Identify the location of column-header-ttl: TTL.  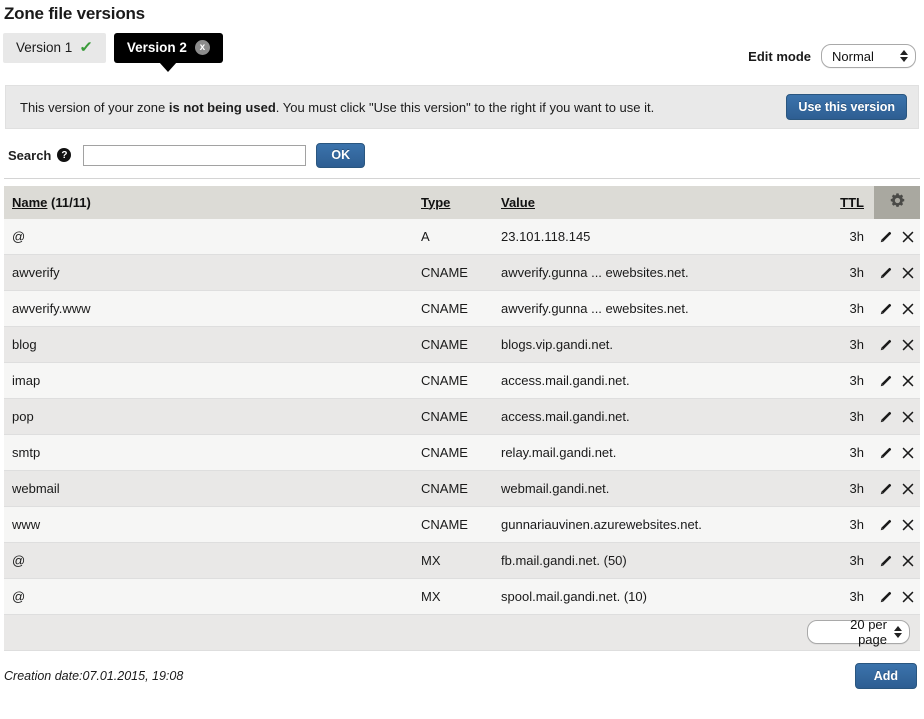
(850, 202).